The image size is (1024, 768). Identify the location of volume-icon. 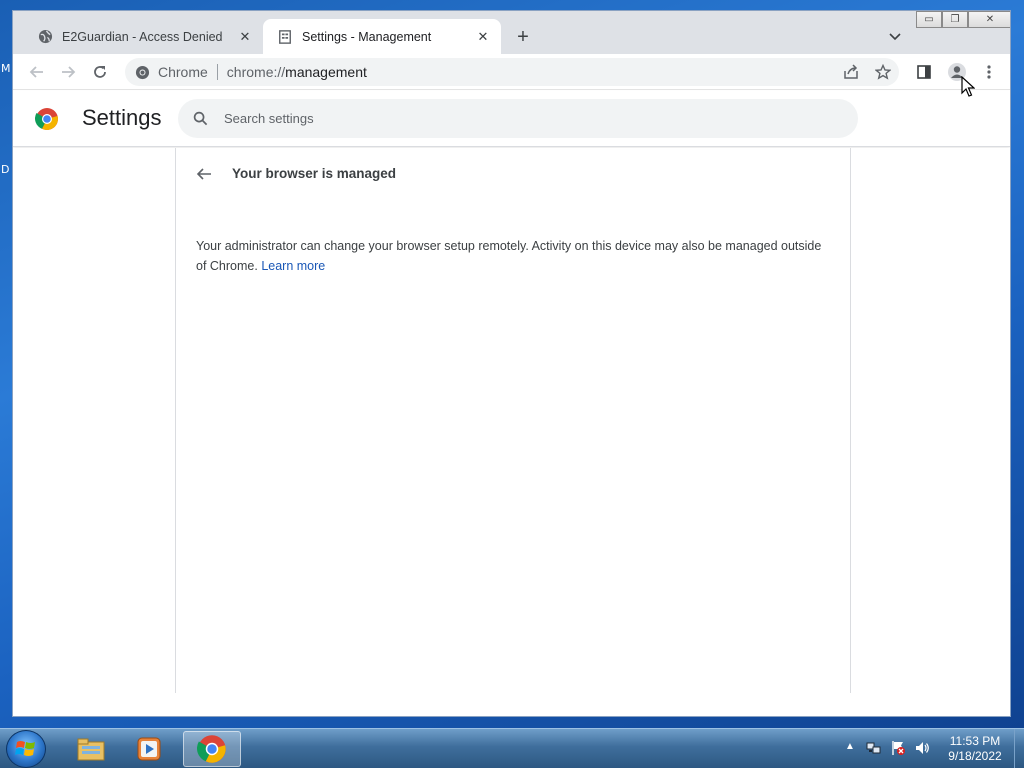
(922, 748).